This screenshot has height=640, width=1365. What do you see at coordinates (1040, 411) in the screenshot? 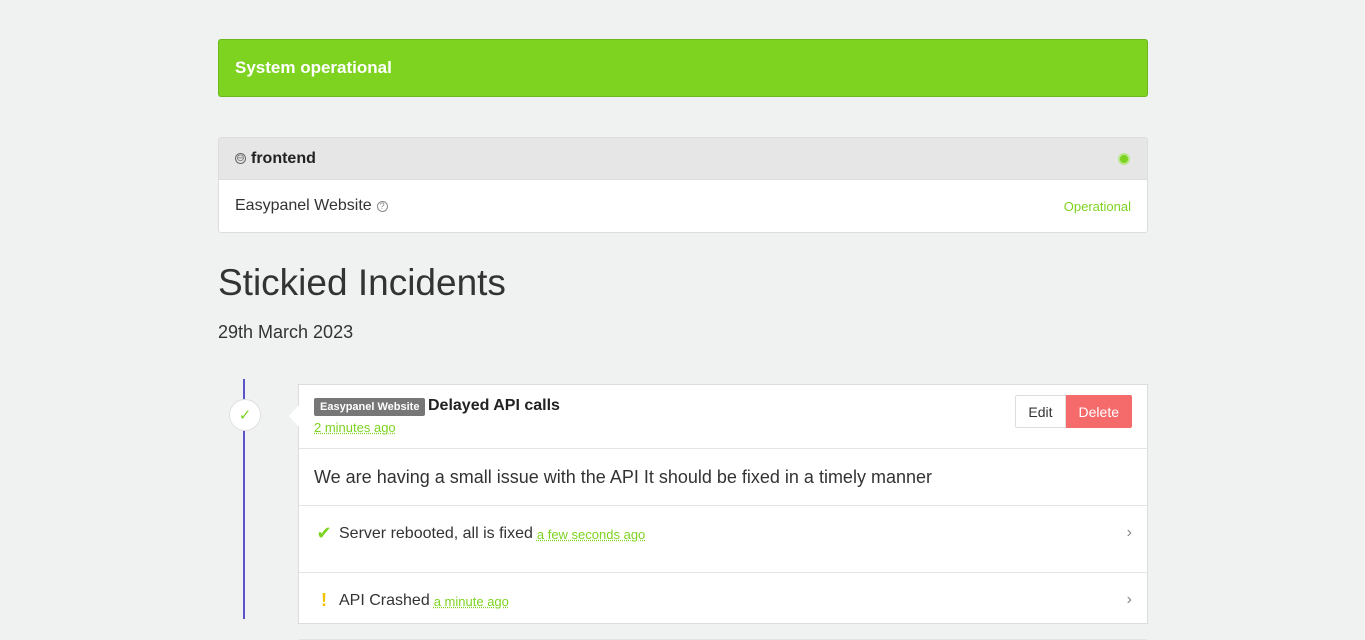
I see `edit-button: Edit` at bounding box center [1040, 411].